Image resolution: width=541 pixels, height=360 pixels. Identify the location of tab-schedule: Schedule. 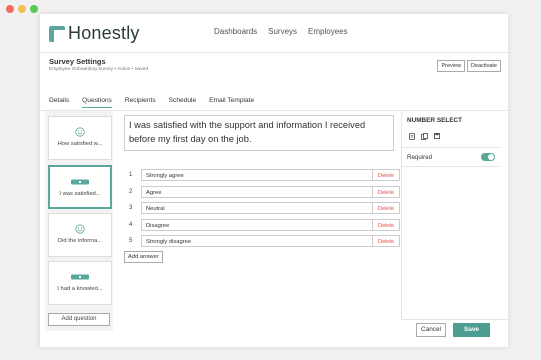
(186, 102).